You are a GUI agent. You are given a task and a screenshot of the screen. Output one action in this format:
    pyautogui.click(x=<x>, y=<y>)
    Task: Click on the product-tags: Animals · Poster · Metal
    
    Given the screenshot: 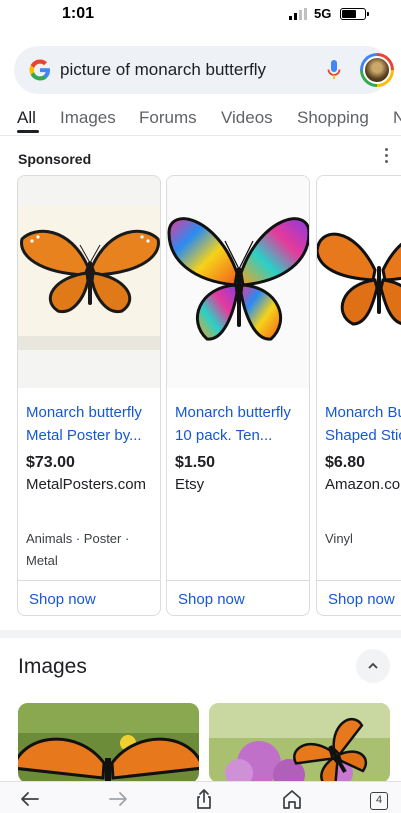 What is the action you would take?
    pyautogui.click(x=78, y=549)
    